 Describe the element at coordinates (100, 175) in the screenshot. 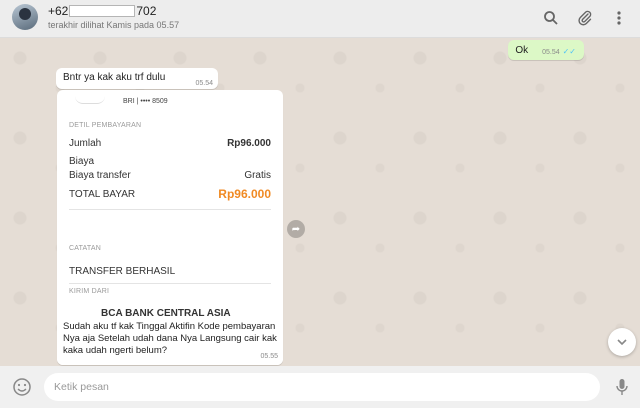

I see `receipt-transfer-fee-label: Biaya transfer` at that location.